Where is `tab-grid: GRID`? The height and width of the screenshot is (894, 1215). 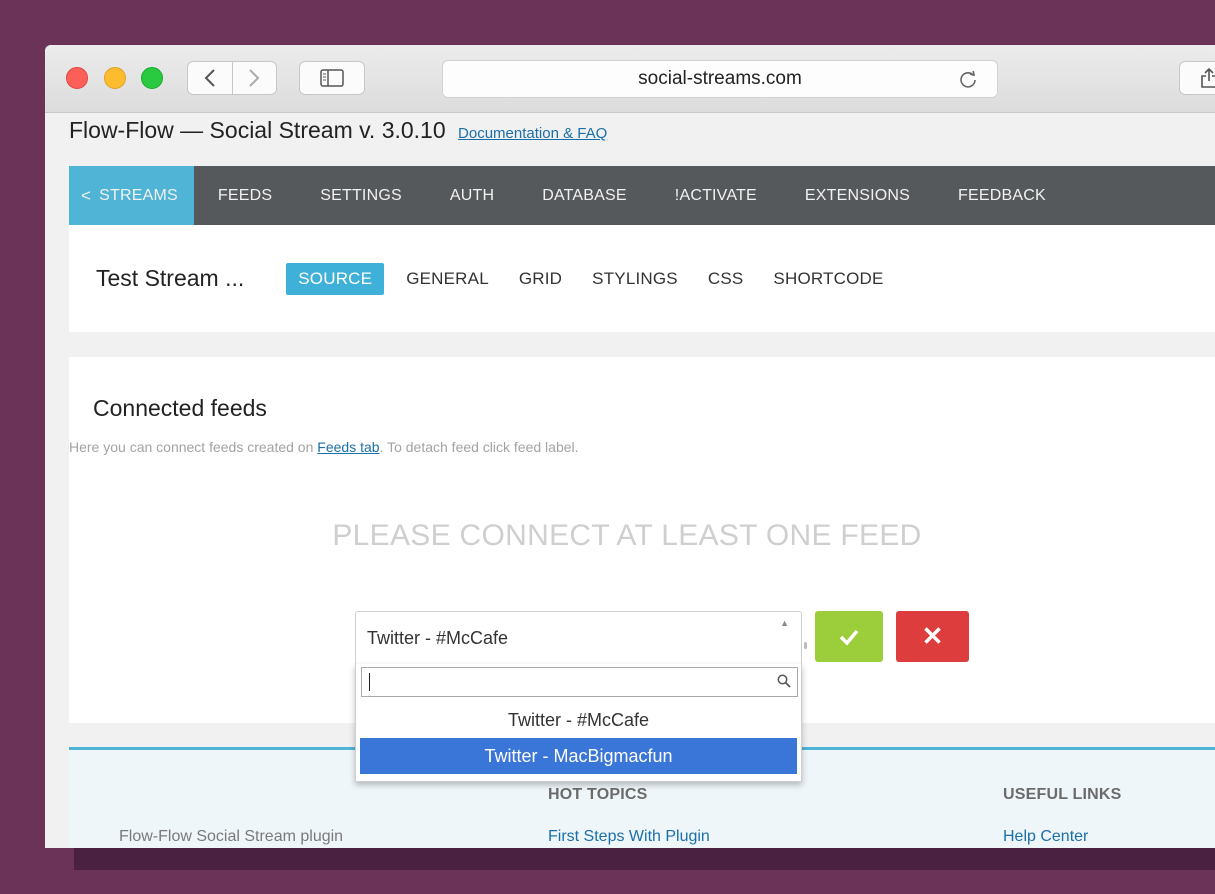 tab-grid: GRID is located at coordinates (540, 279).